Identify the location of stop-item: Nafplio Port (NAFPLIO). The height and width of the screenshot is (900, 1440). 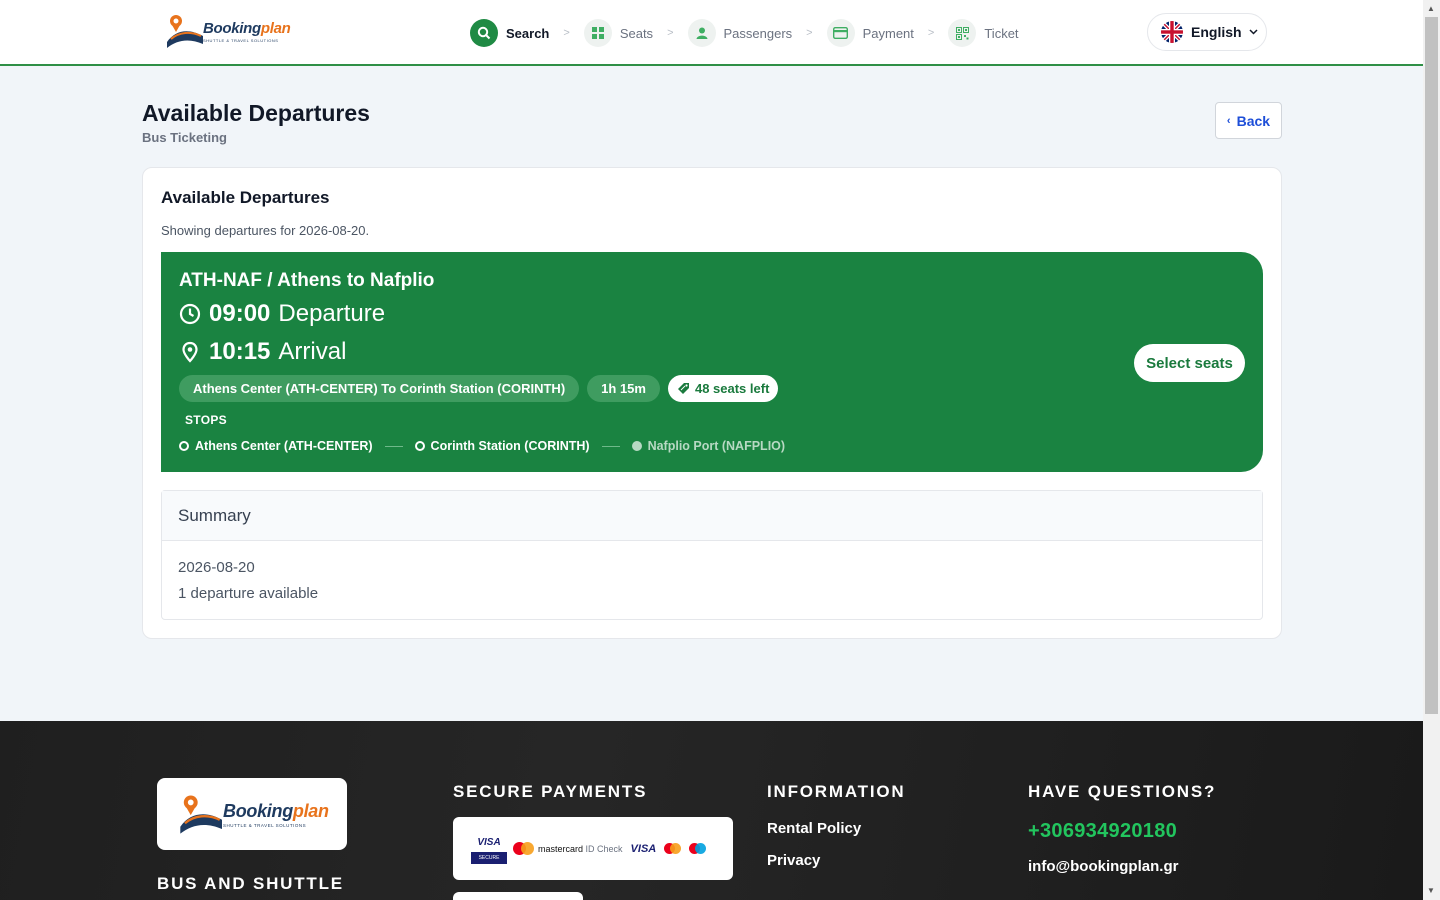
(708, 446).